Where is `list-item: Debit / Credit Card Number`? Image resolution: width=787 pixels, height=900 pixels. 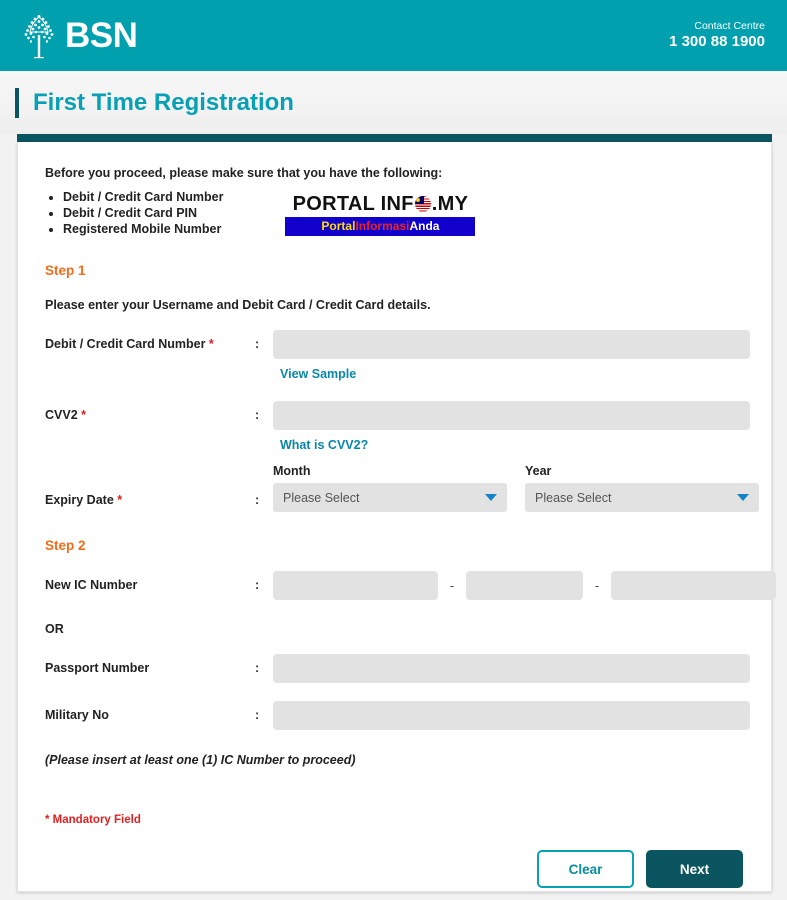
list-item: Debit / Credit Card Number is located at coordinates (143, 197).